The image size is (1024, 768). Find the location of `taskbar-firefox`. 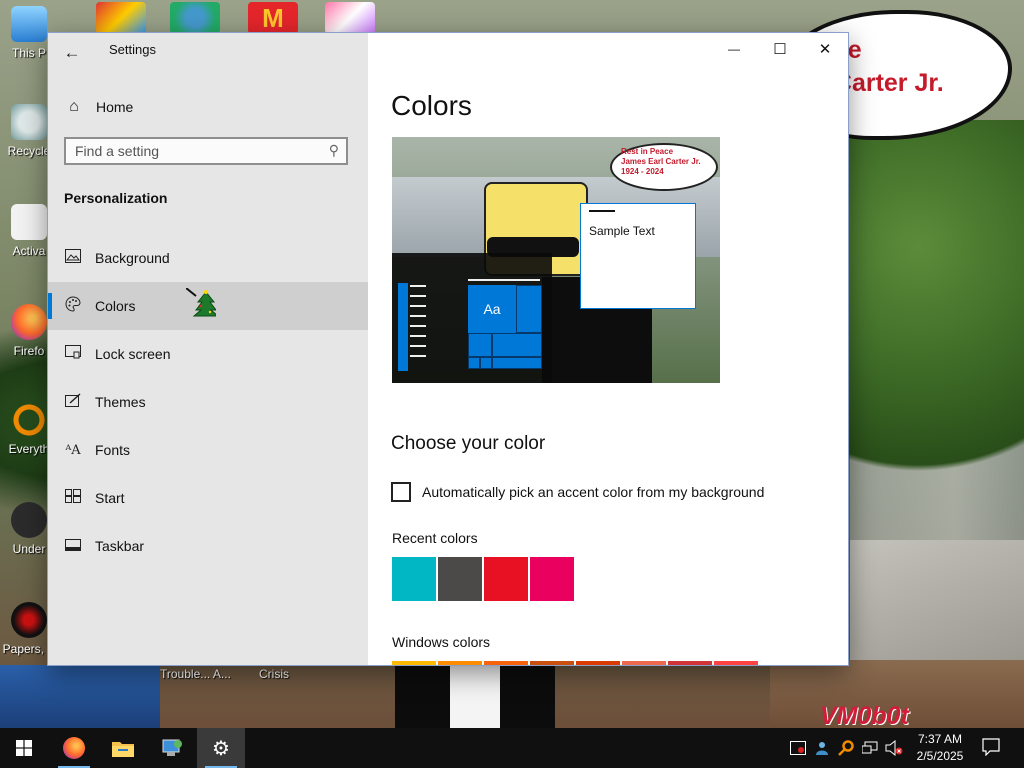

taskbar-firefox is located at coordinates (74, 748).